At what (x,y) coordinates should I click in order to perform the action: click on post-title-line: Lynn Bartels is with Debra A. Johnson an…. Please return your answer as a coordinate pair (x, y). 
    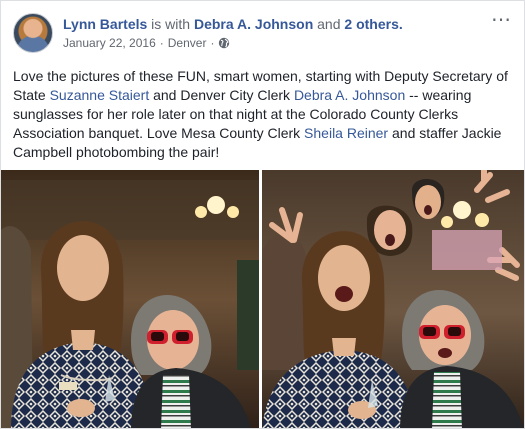
    Looking at the image, I should click on (233, 24).